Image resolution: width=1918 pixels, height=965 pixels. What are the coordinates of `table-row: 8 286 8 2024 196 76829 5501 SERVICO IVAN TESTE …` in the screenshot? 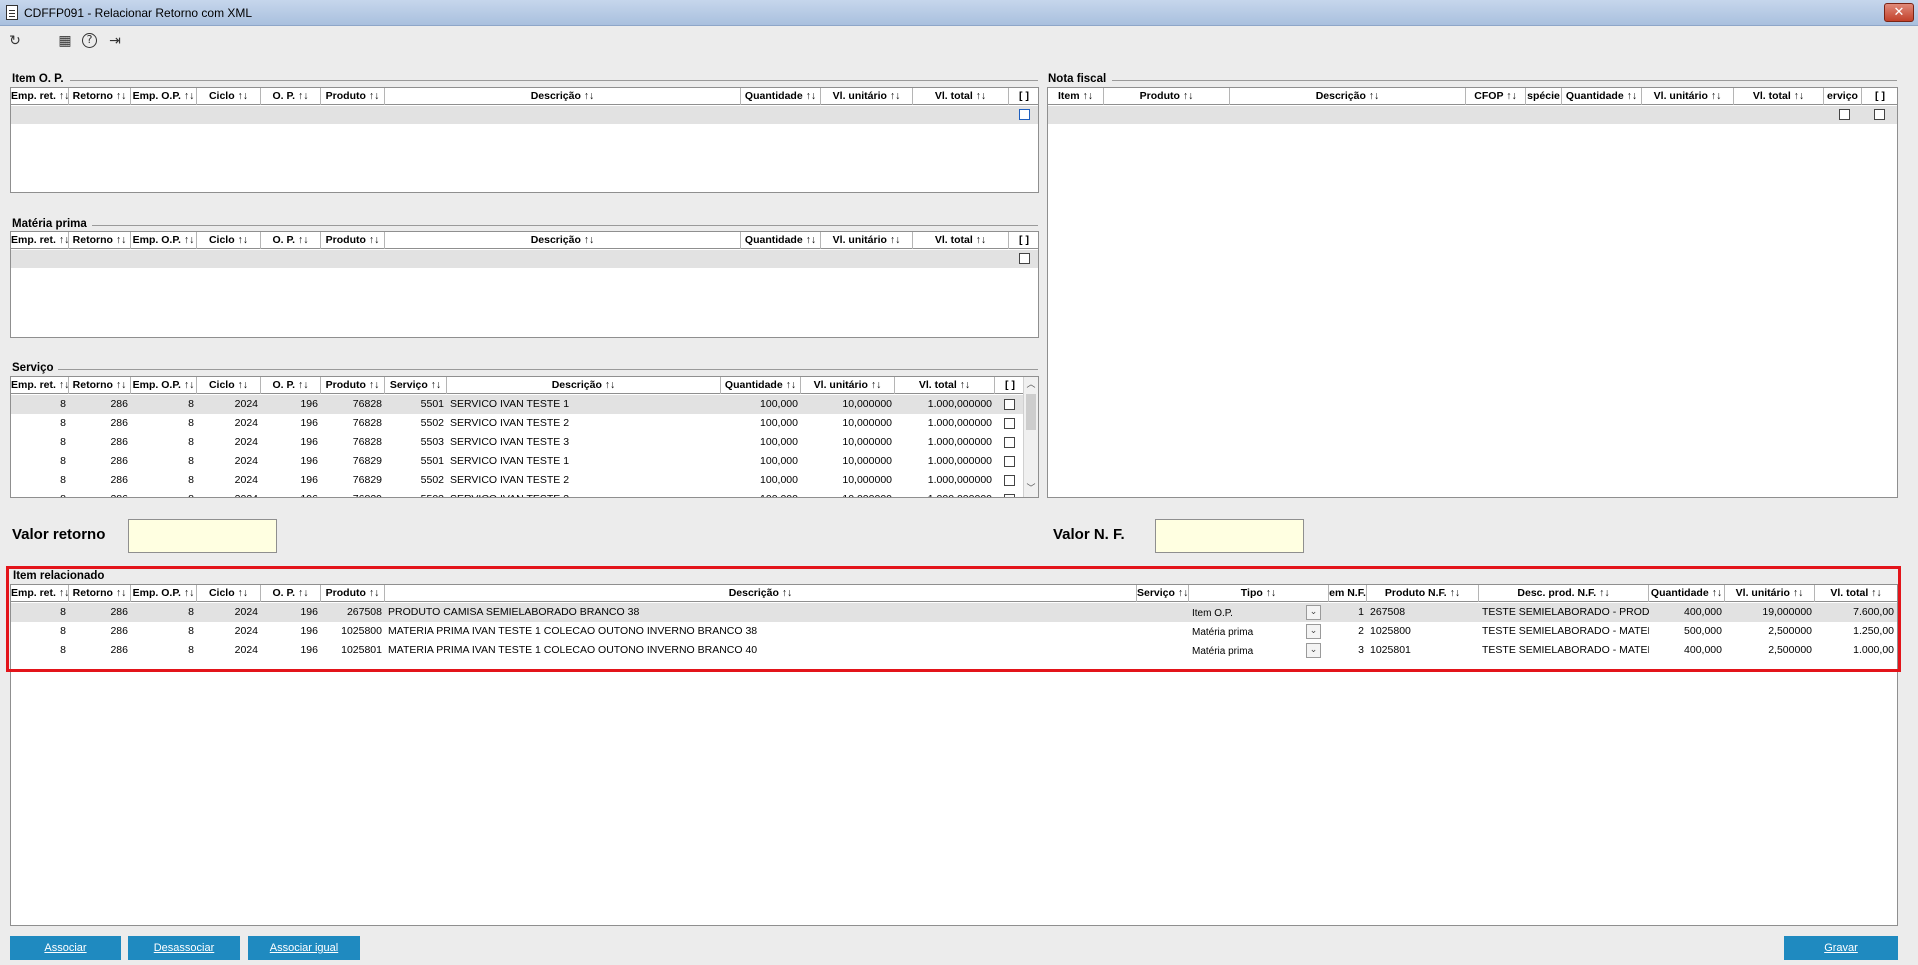 It's located at (517, 461).